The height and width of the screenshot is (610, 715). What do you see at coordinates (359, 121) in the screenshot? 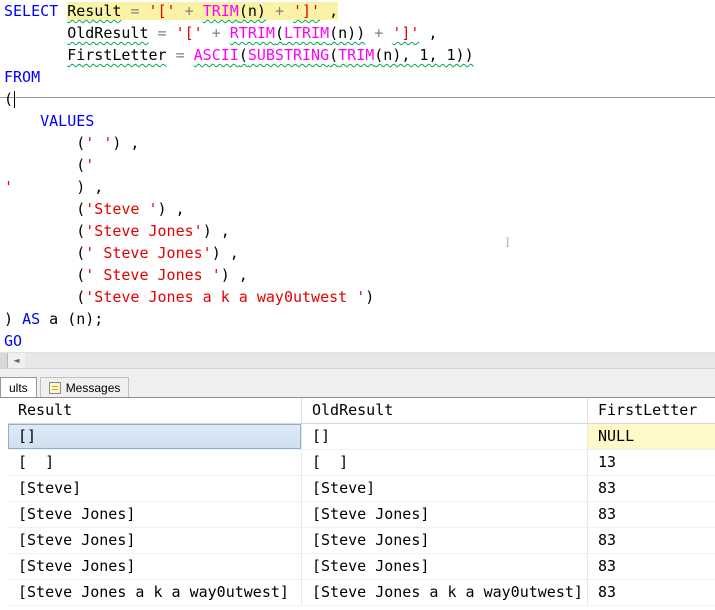
I see `editor-line-6: VALUES` at bounding box center [359, 121].